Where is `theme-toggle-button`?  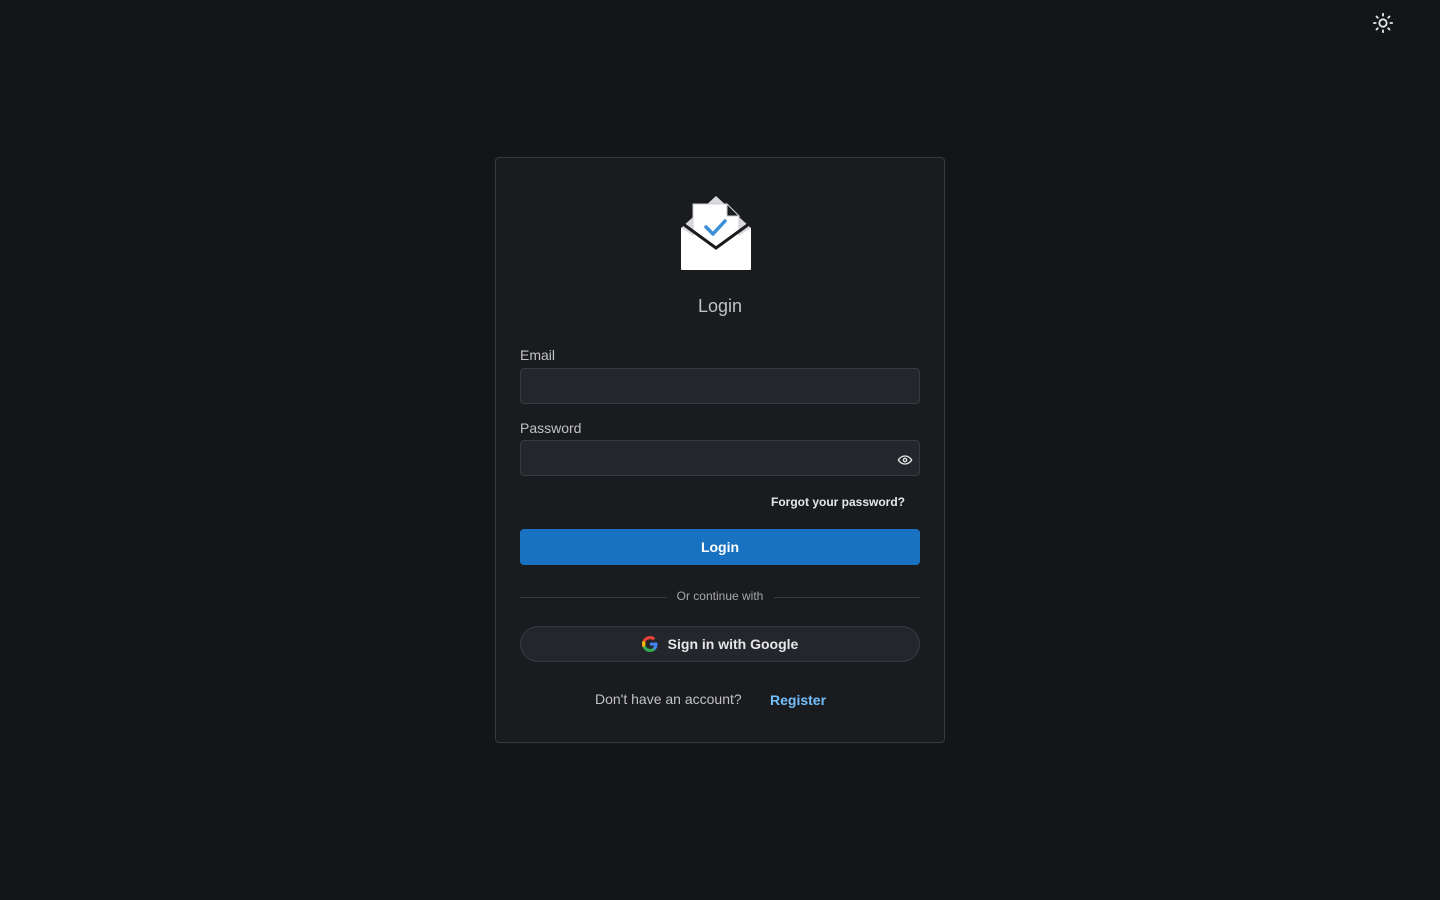 theme-toggle-button is located at coordinates (1383, 23).